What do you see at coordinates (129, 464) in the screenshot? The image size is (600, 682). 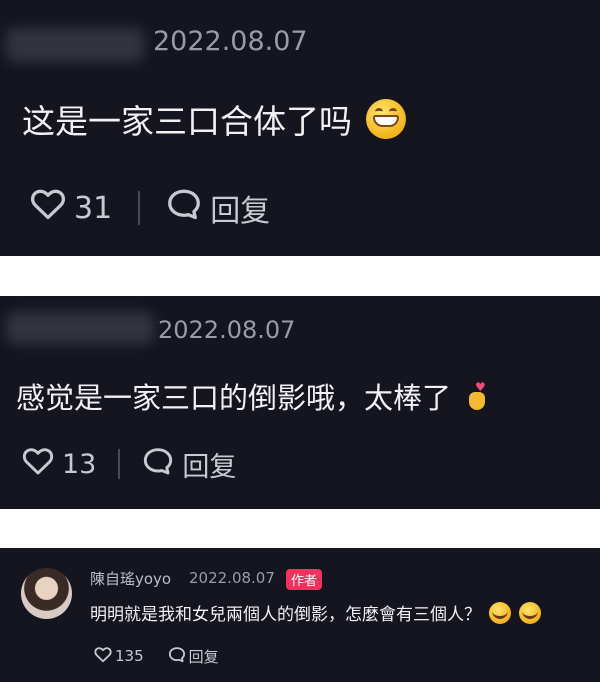 I see `comment-actions: 13 回复` at bounding box center [129, 464].